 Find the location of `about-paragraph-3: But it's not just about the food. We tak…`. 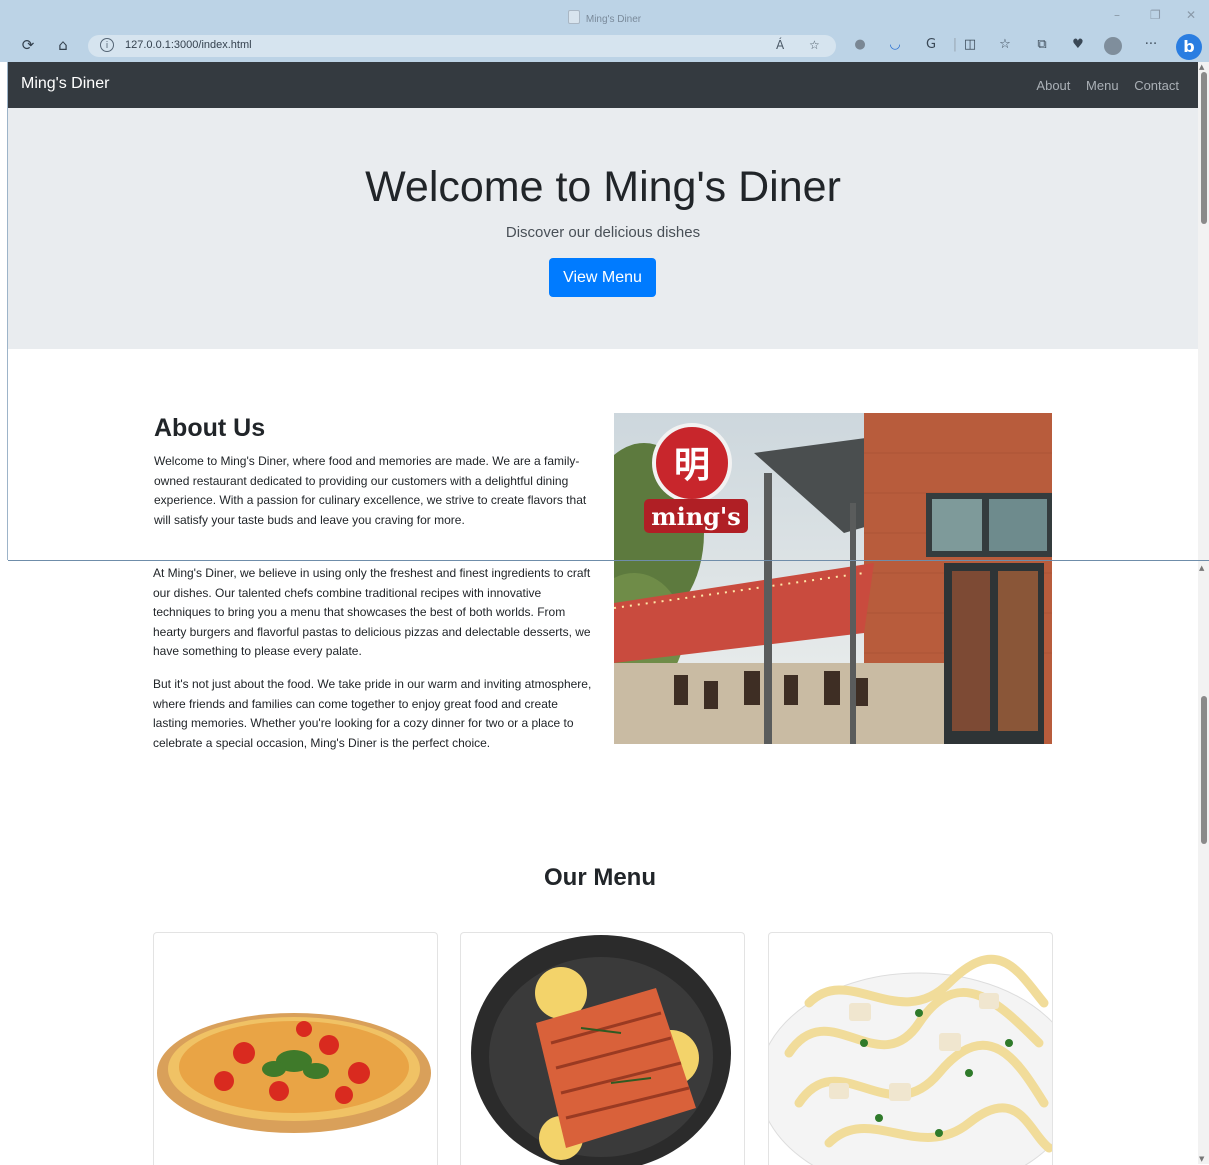

about-paragraph-3: But it's not just about the food. We tak… is located at coordinates (372, 713).